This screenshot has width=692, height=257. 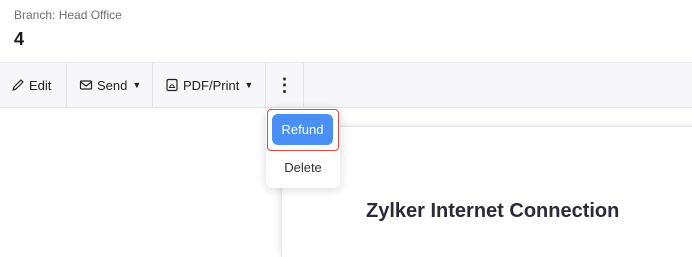 What do you see at coordinates (68, 15) in the screenshot?
I see `branch-label: Branch: Head Office` at bounding box center [68, 15].